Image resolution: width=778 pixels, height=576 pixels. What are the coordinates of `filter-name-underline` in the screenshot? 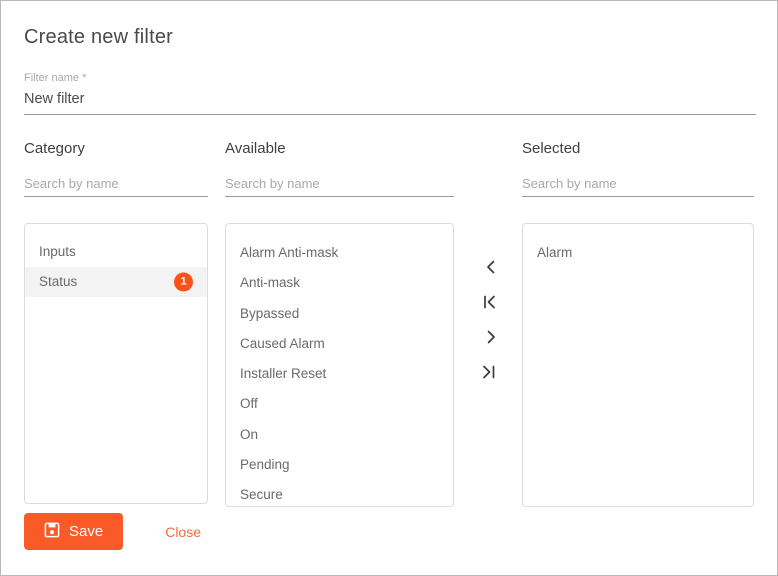 It's located at (390, 114).